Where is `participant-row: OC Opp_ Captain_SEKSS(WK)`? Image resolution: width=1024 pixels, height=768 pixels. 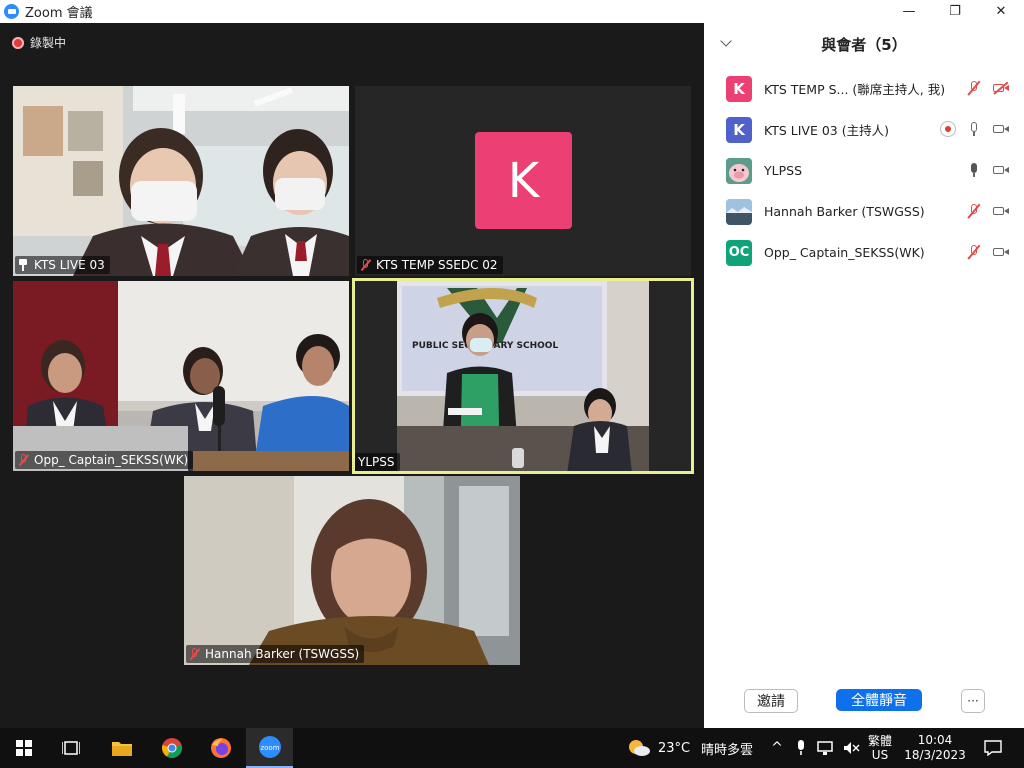
participant-row: OC Opp_ Captain_SEKSS(WK) is located at coordinates (864, 252).